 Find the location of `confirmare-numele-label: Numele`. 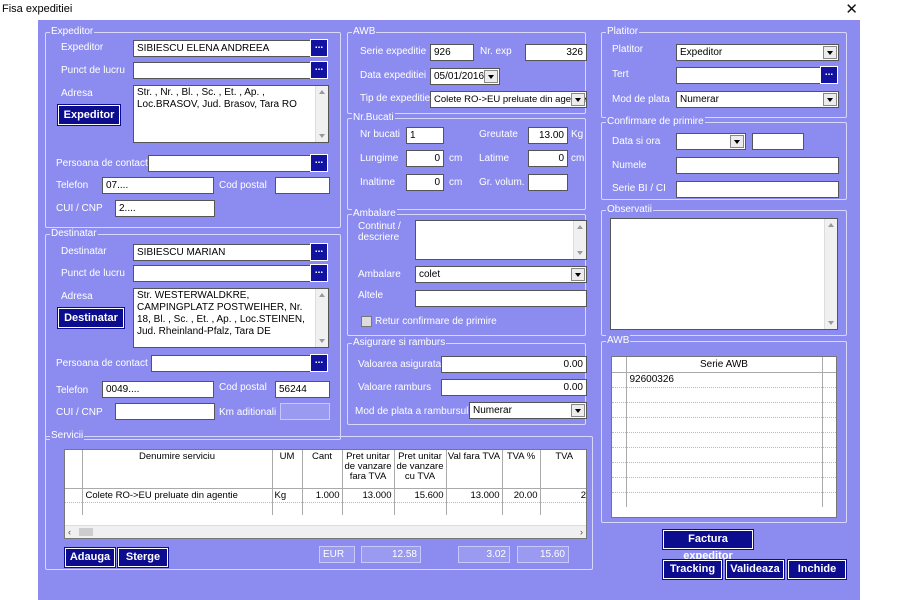

confirmare-numele-label: Numele is located at coordinates (629, 165).